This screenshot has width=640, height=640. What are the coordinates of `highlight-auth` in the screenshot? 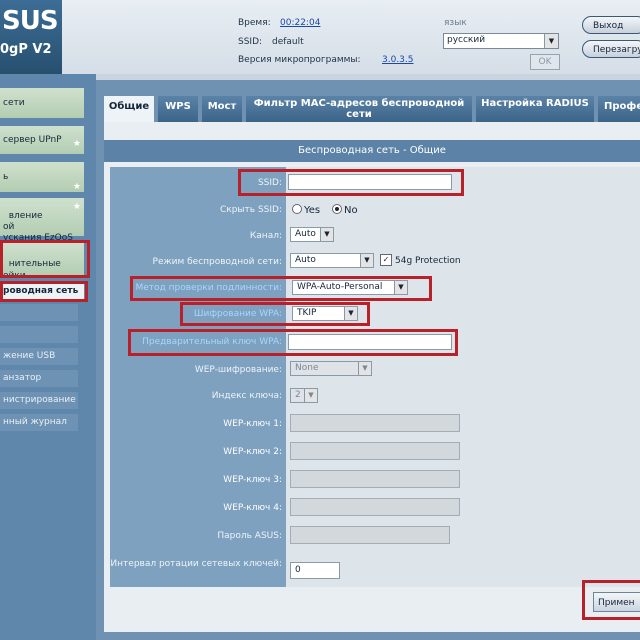 It's located at (281, 288).